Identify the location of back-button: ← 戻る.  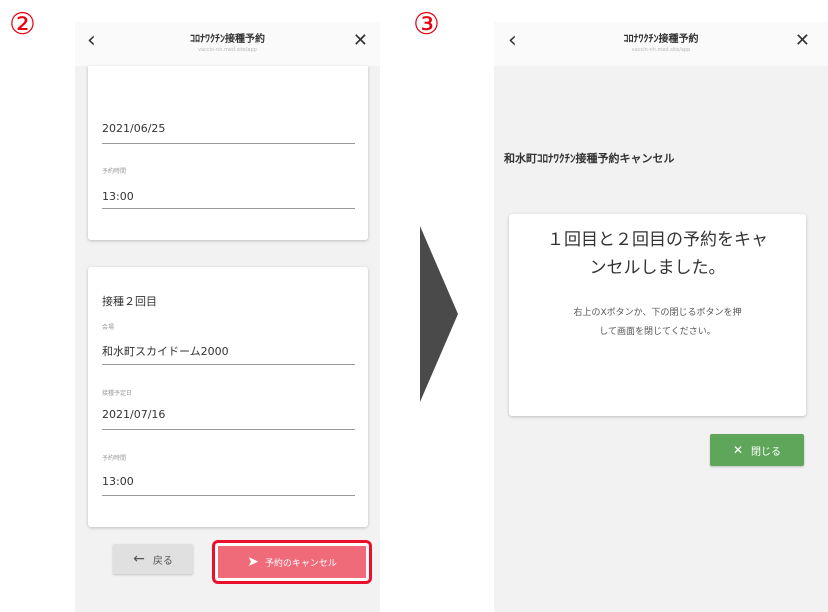
(153, 559).